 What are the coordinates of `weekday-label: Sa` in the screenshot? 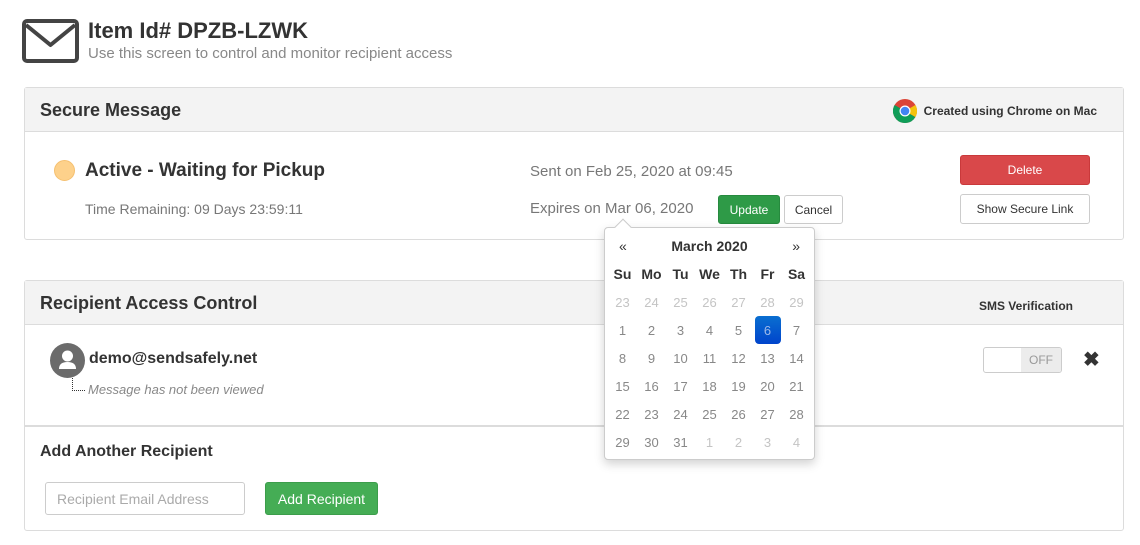 It's located at (796, 274).